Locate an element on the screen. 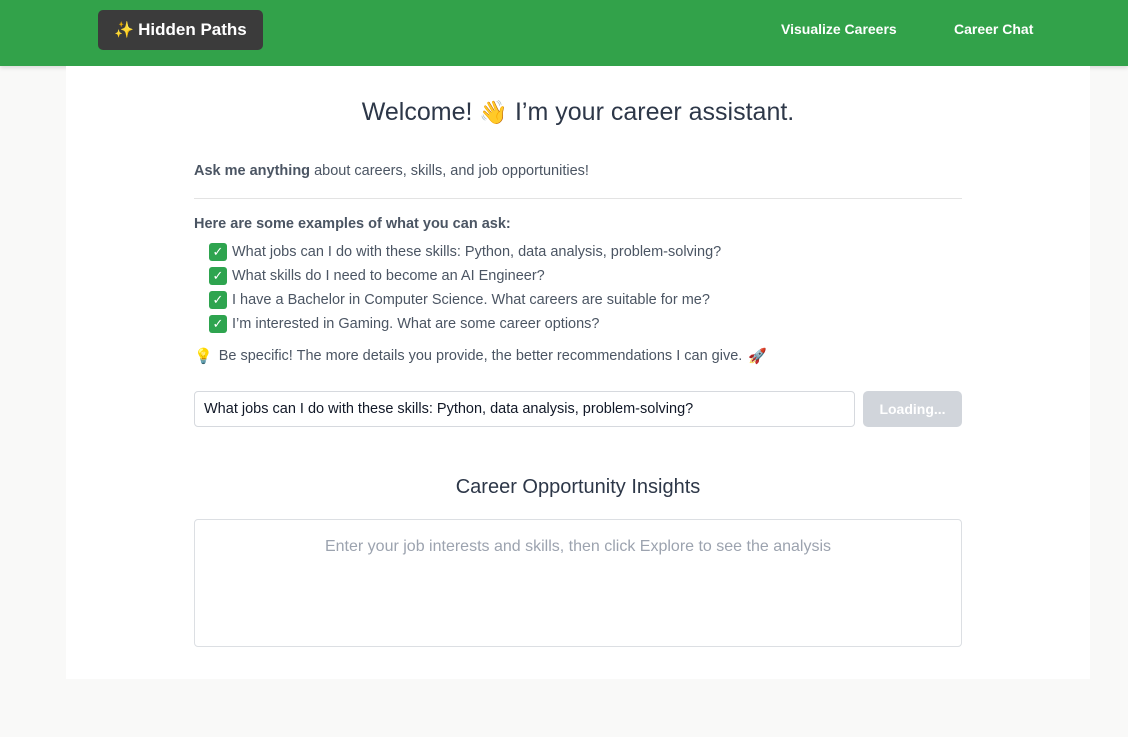 Image resolution: width=1128 pixels, height=737 pixels. intro-bold: Ask me anything is located at coordinates (252, 171).